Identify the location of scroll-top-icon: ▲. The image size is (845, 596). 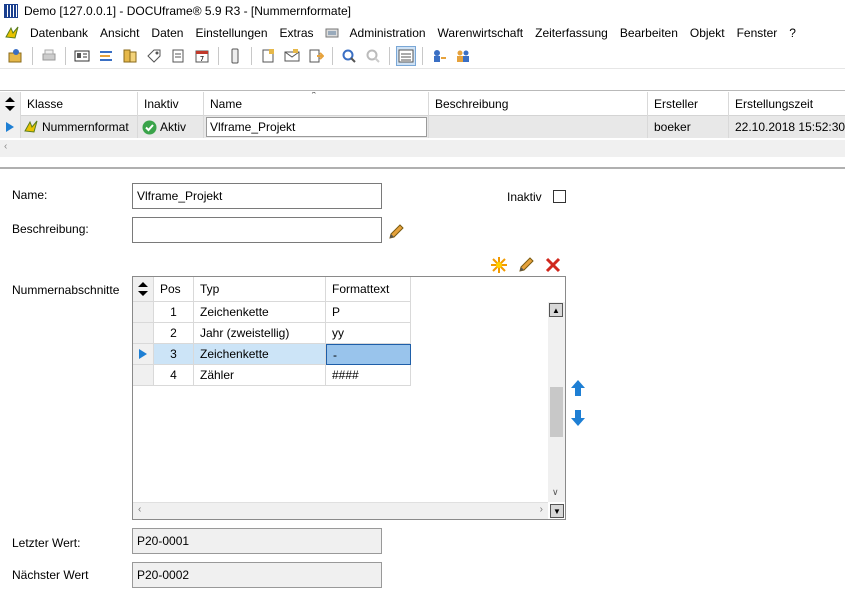
(556, 310).